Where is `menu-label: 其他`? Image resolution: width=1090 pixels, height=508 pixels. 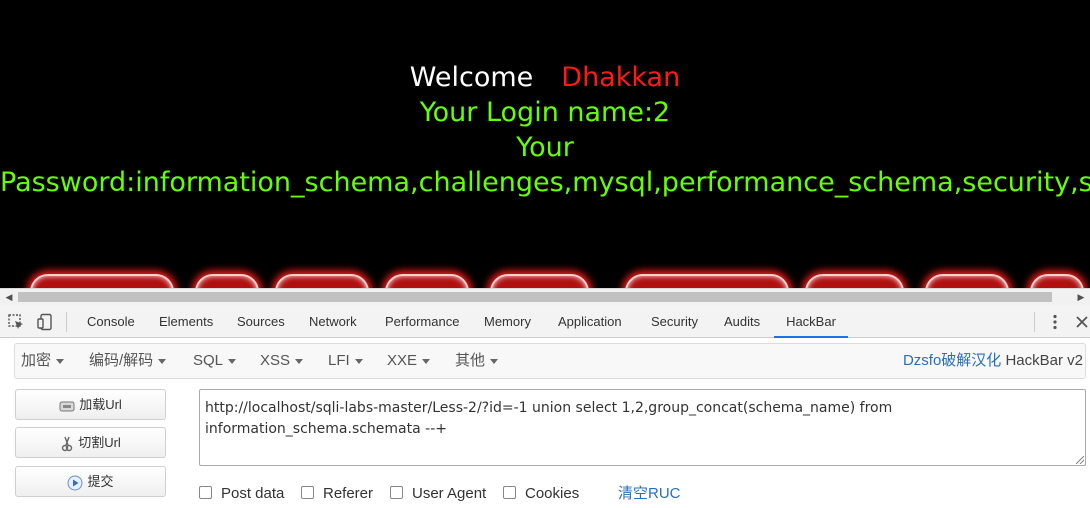 menu-label: 其他 is located at coordinates (470, 360).